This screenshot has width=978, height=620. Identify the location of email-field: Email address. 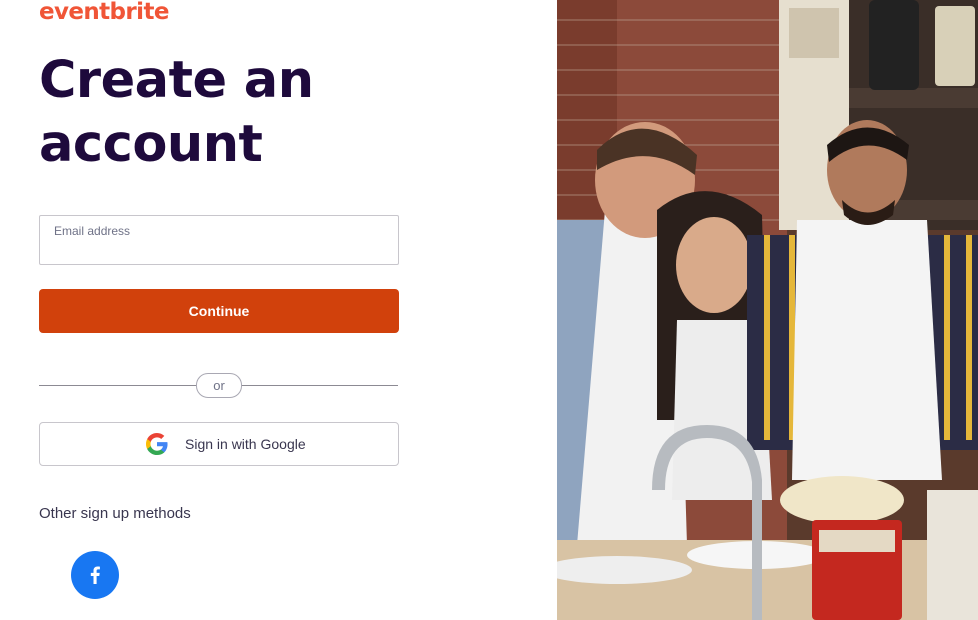
(219, 240).